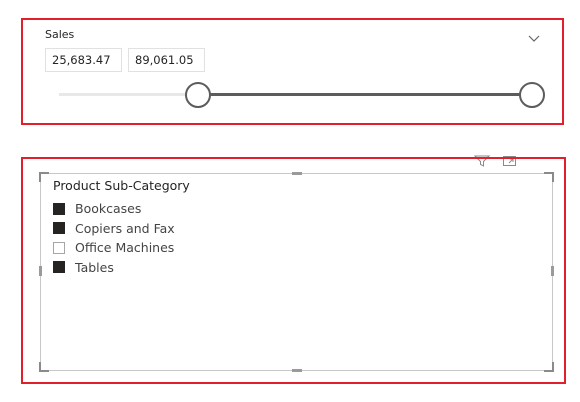 This screenshot has width=580, height=402. I want to click on resize-handle-bottom, so click(297, 370).